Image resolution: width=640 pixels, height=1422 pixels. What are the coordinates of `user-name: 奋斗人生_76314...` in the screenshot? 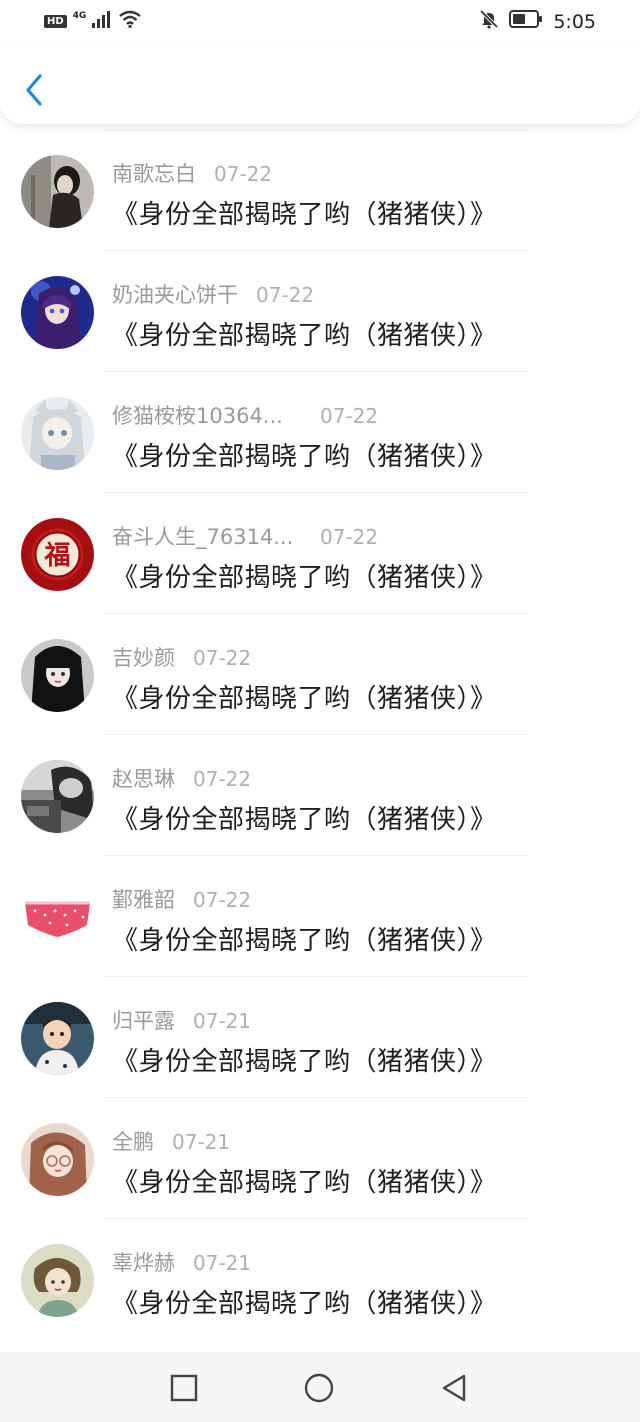 It's located at (207, 536).